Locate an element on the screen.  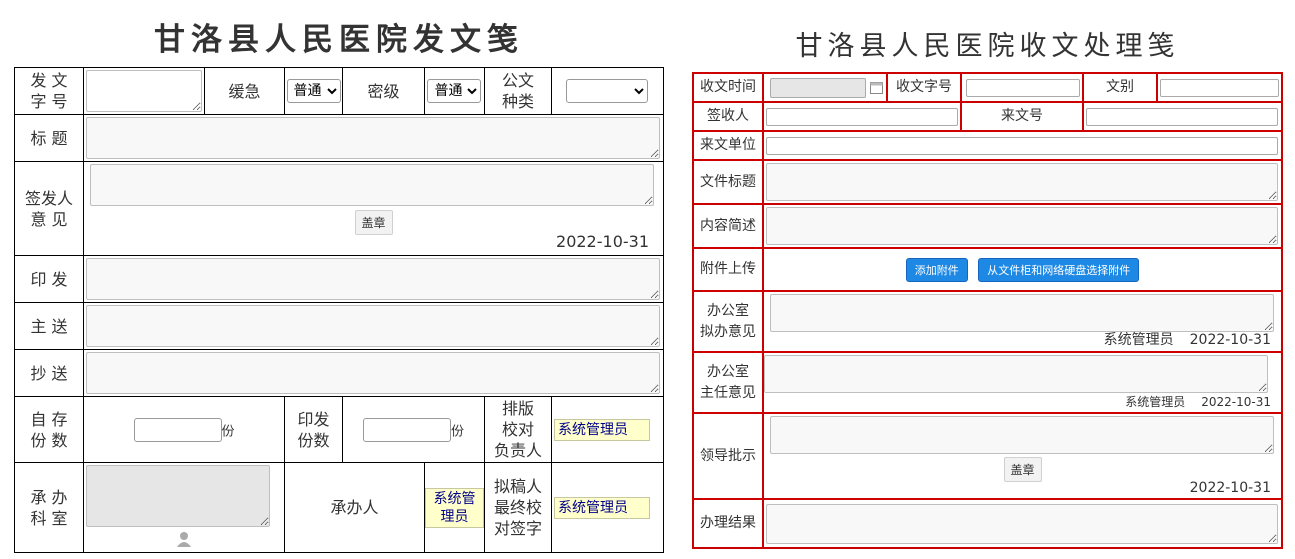
leader-instruction-field is located at coordinates (1022, 435).